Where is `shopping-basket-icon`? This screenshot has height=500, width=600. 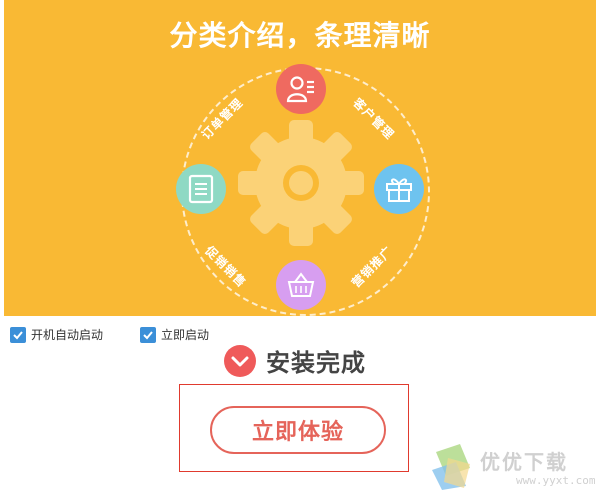
shopping-basket-icon is located at coordinates (301, 285).